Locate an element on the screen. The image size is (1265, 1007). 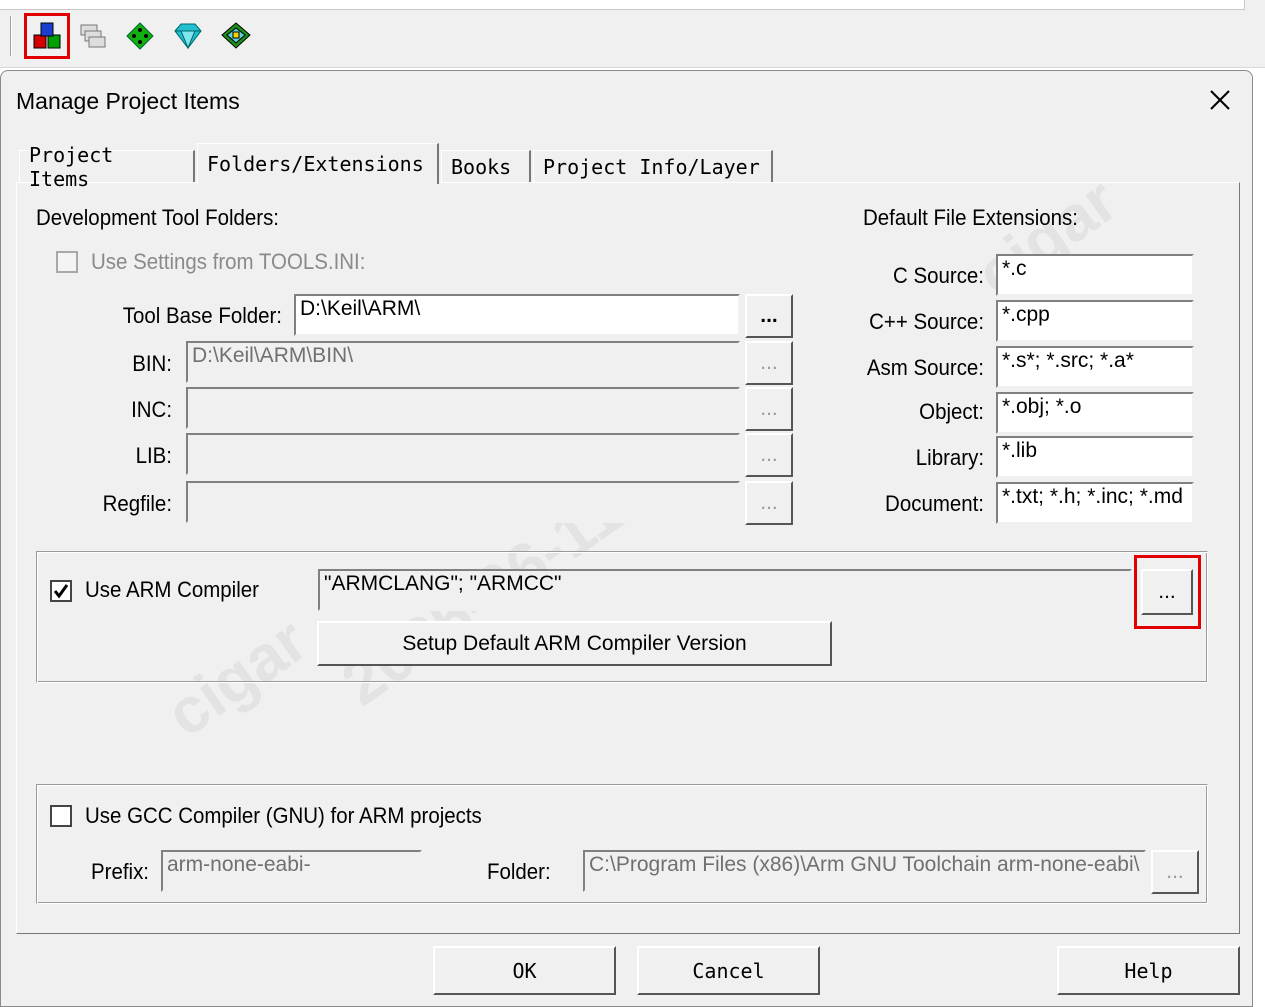
close-icon is located at coordinates (1220, 100).